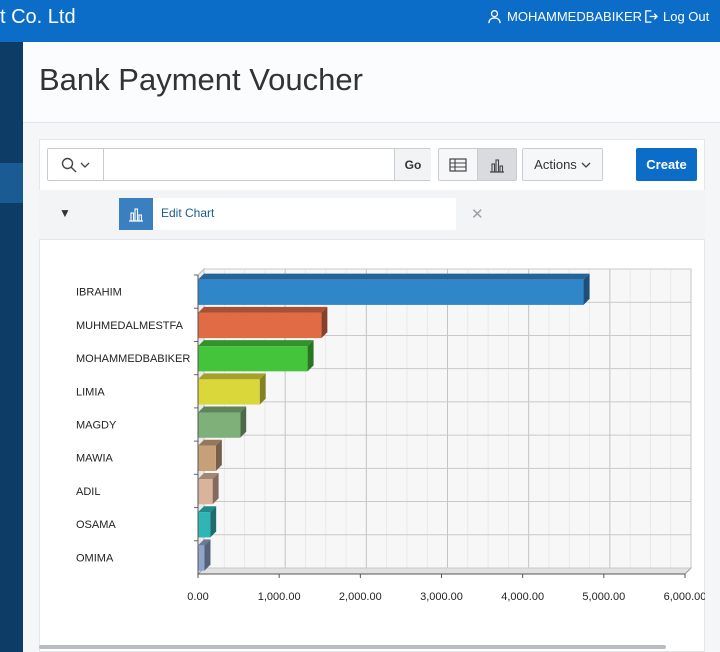  I want to click on search-column-selector, so click(76, 164).